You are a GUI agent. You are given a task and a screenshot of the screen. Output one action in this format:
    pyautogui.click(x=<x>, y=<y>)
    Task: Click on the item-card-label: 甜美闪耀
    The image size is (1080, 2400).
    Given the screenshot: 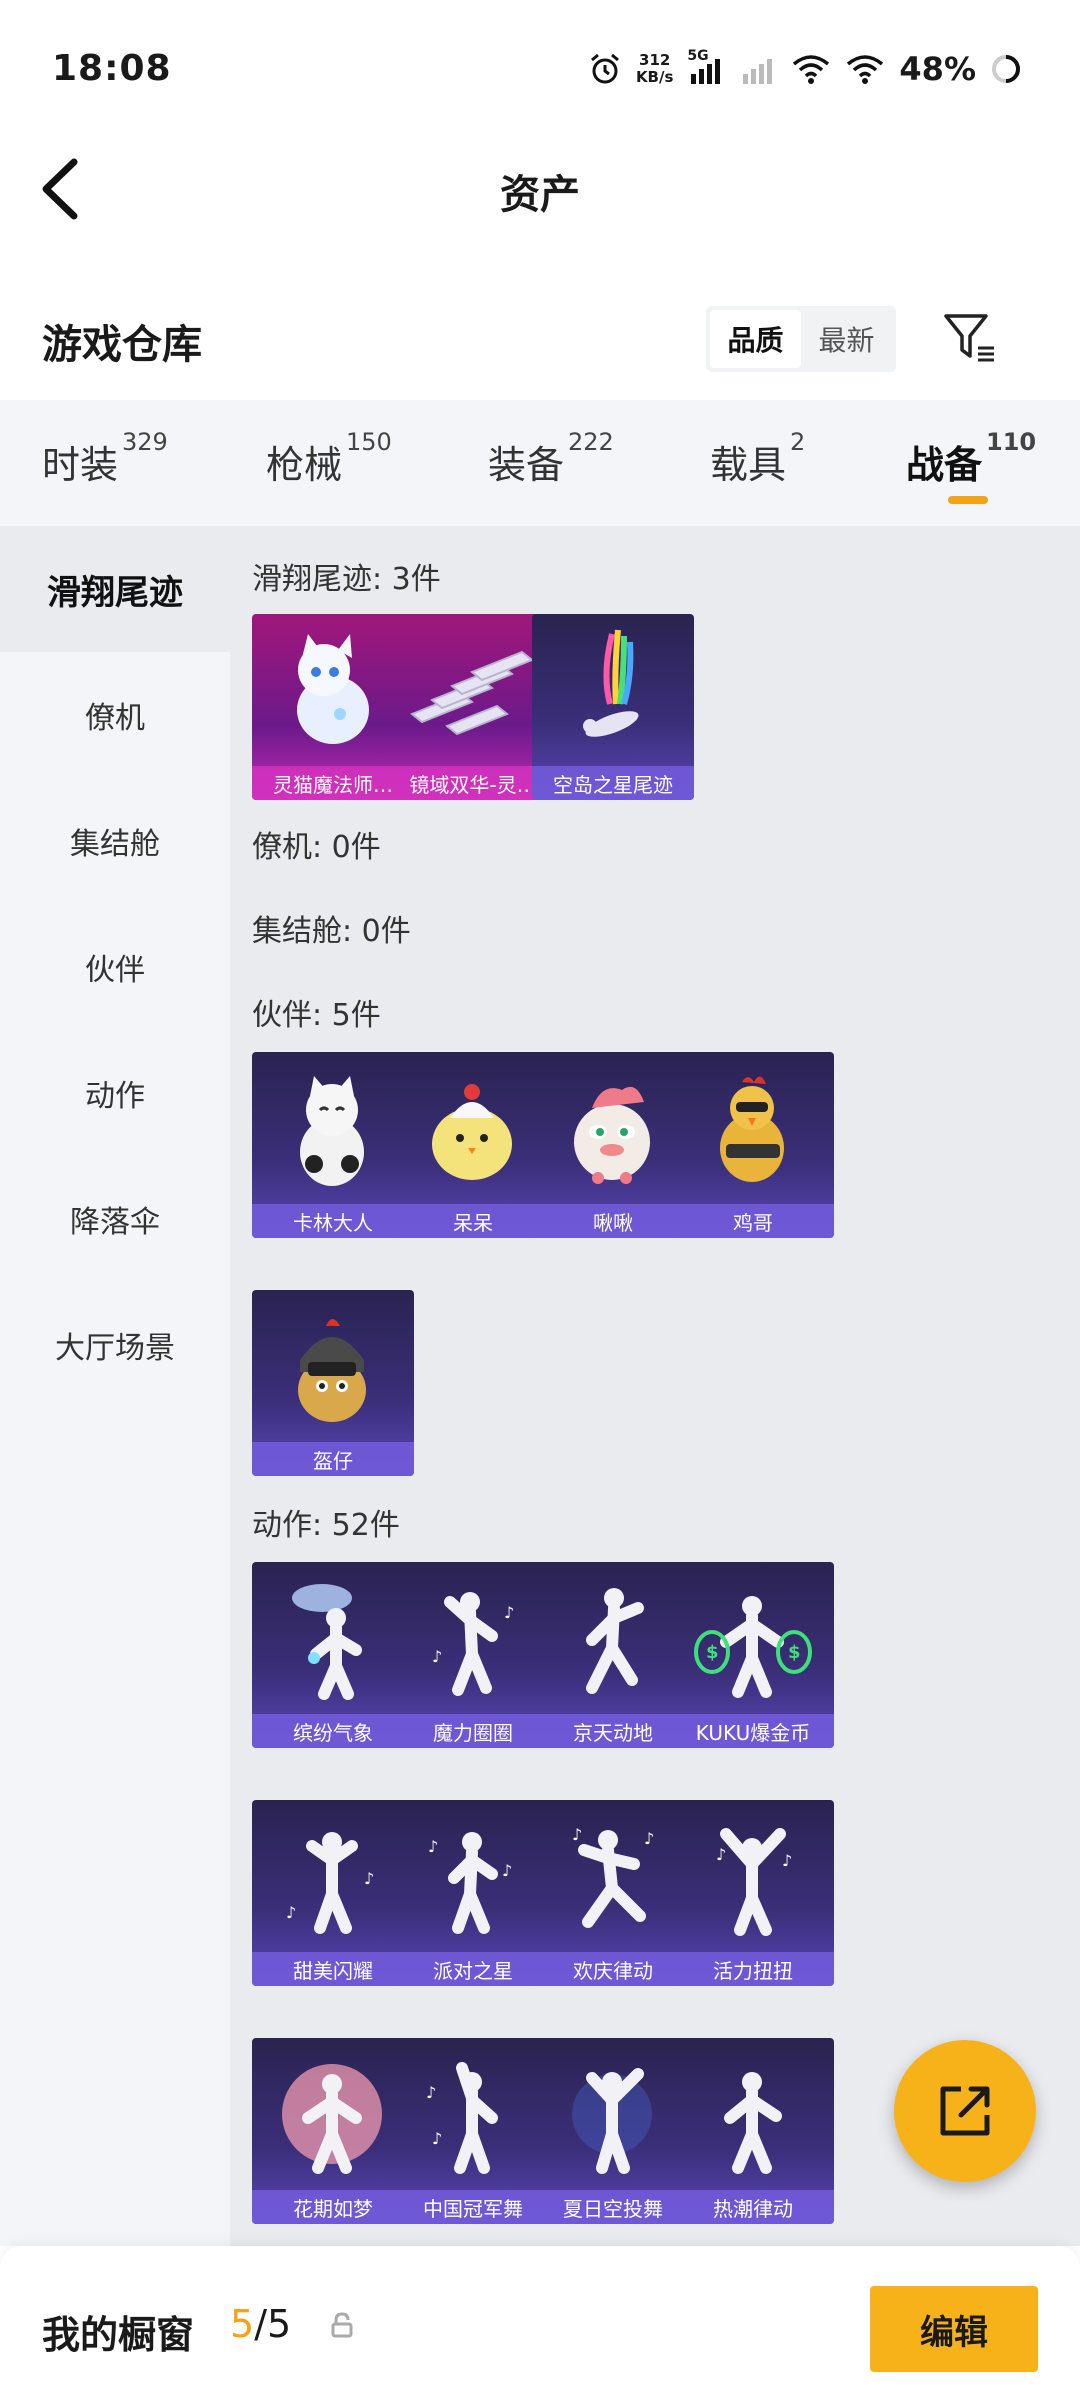 What is the action you would take?
    pyautogui.click(x=333, y=1969)
    